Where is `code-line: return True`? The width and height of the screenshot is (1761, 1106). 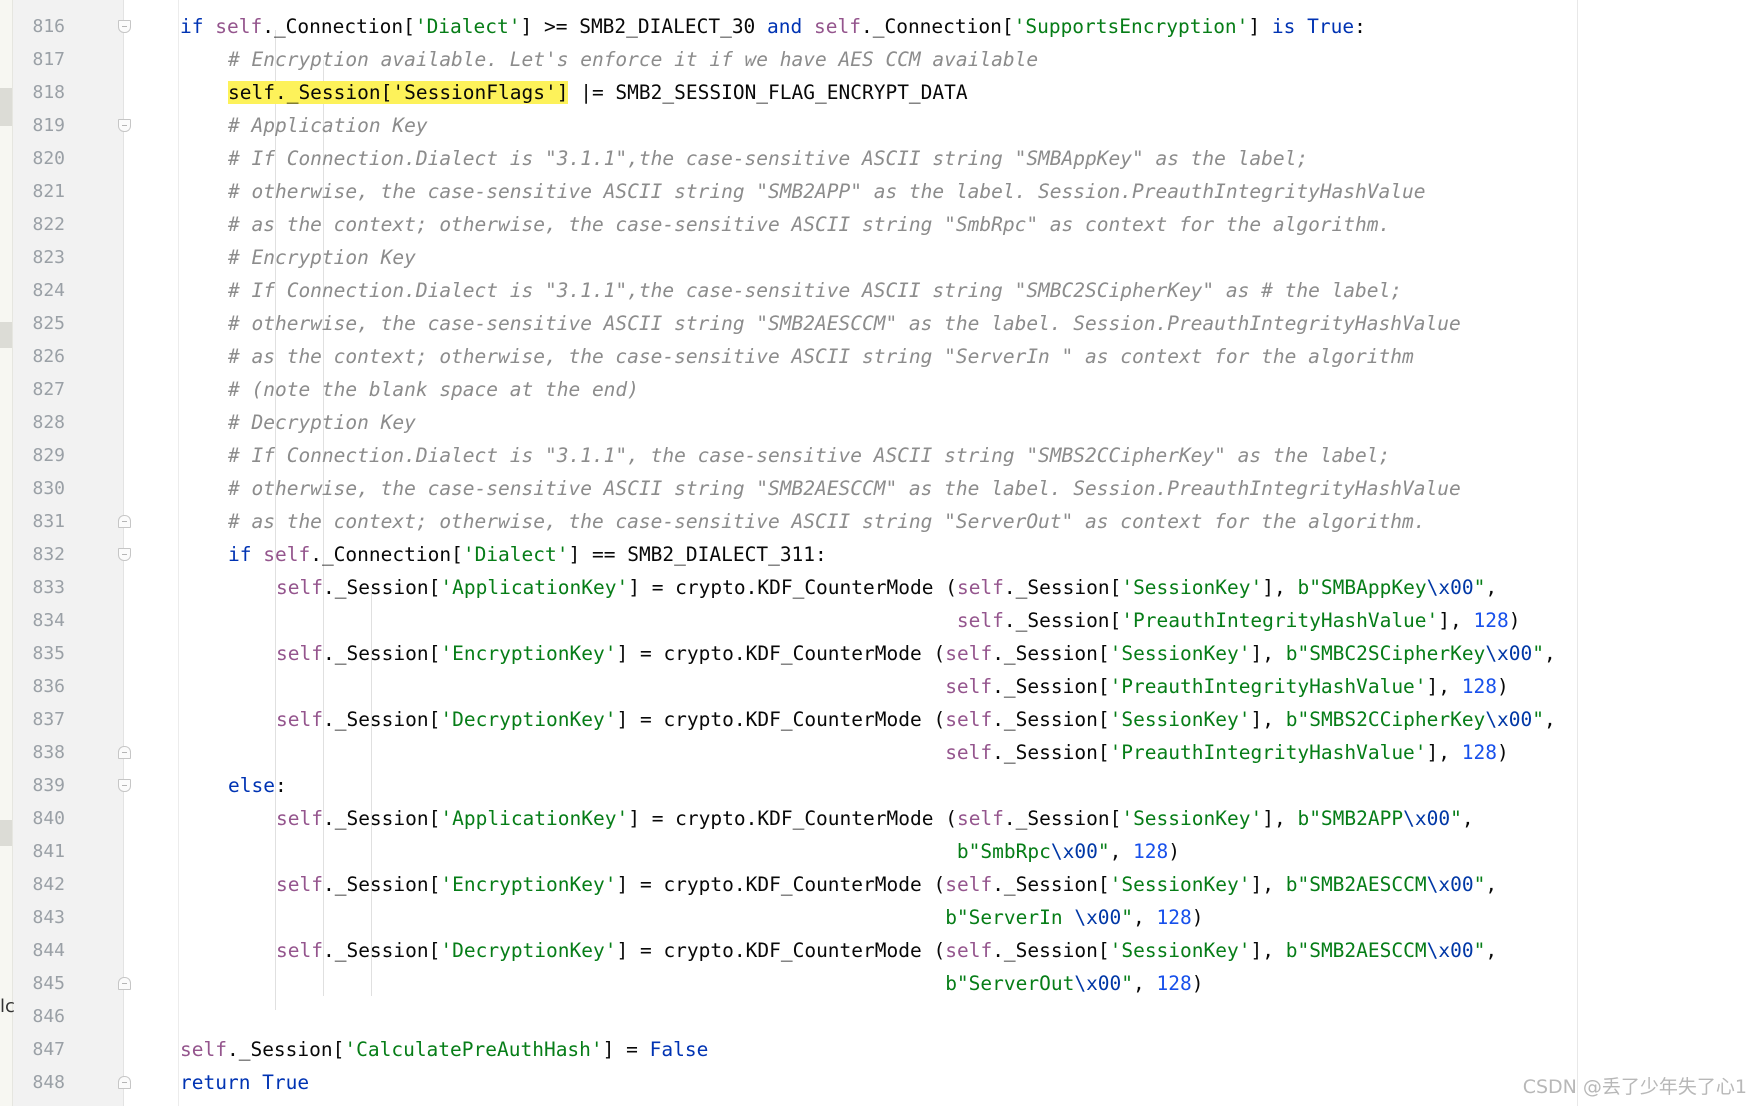
code-line: return True is located at coordinates (244, 1082).